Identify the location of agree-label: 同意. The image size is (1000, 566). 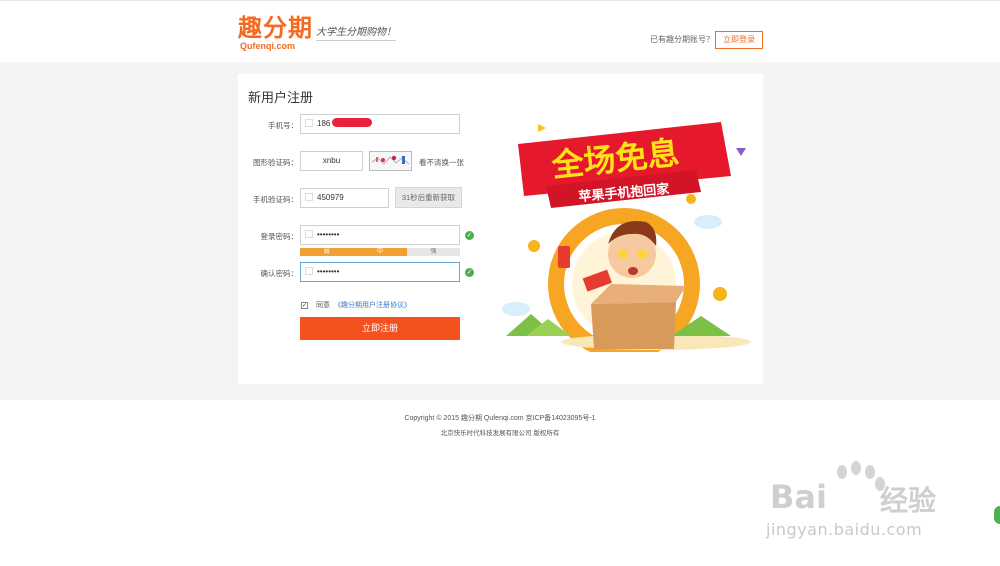
(323, 305).